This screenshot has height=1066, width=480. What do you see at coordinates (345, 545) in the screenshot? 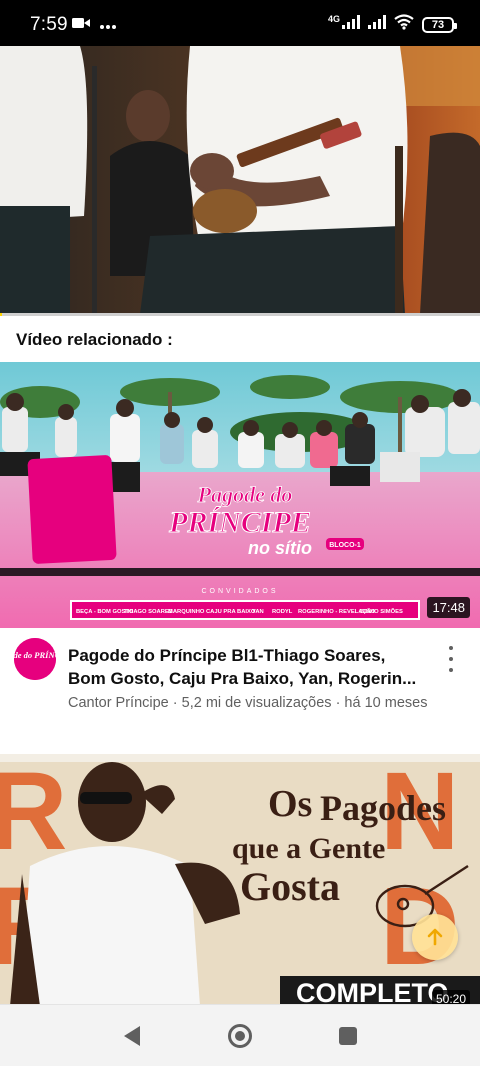
I see `thumb-bloco: BLOCO-1` at bounding box center [345, 545].